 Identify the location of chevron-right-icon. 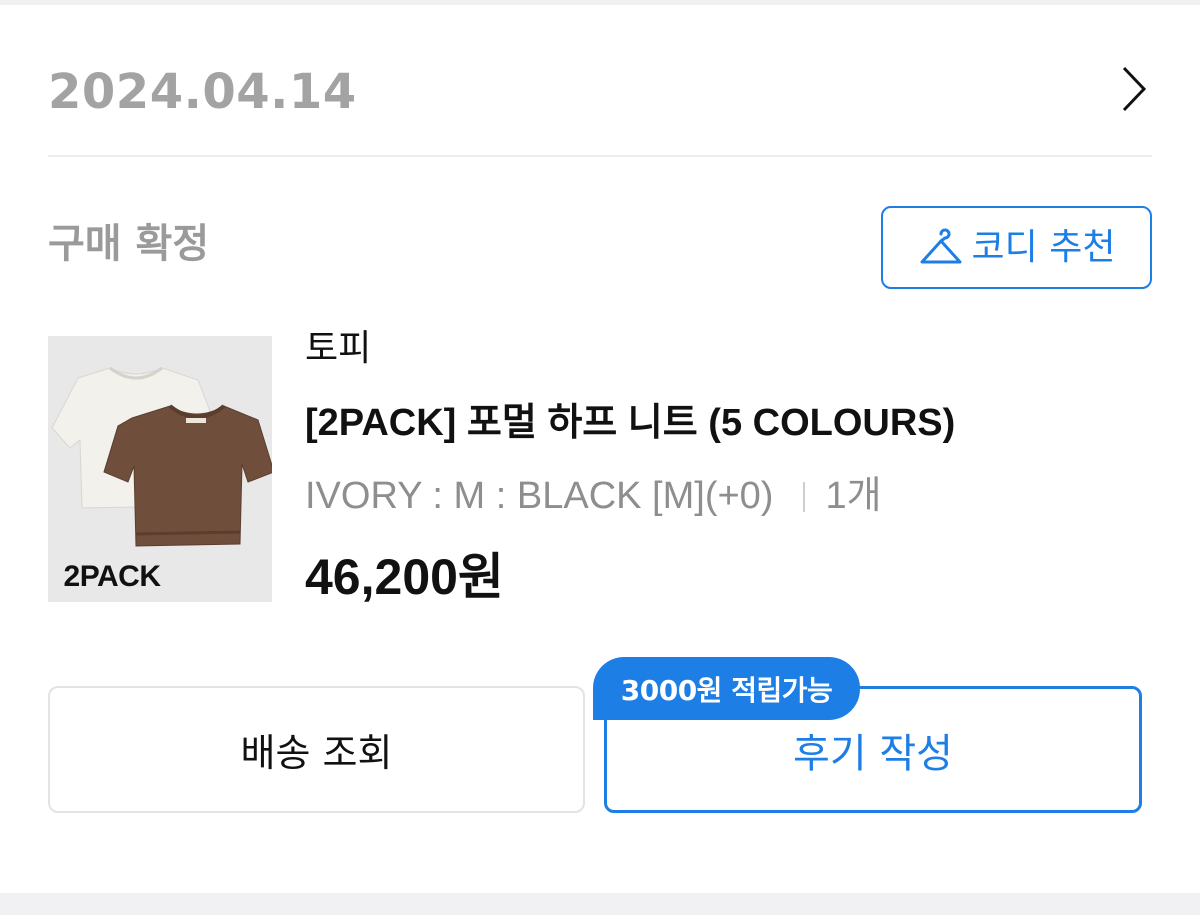
(1134, 89).